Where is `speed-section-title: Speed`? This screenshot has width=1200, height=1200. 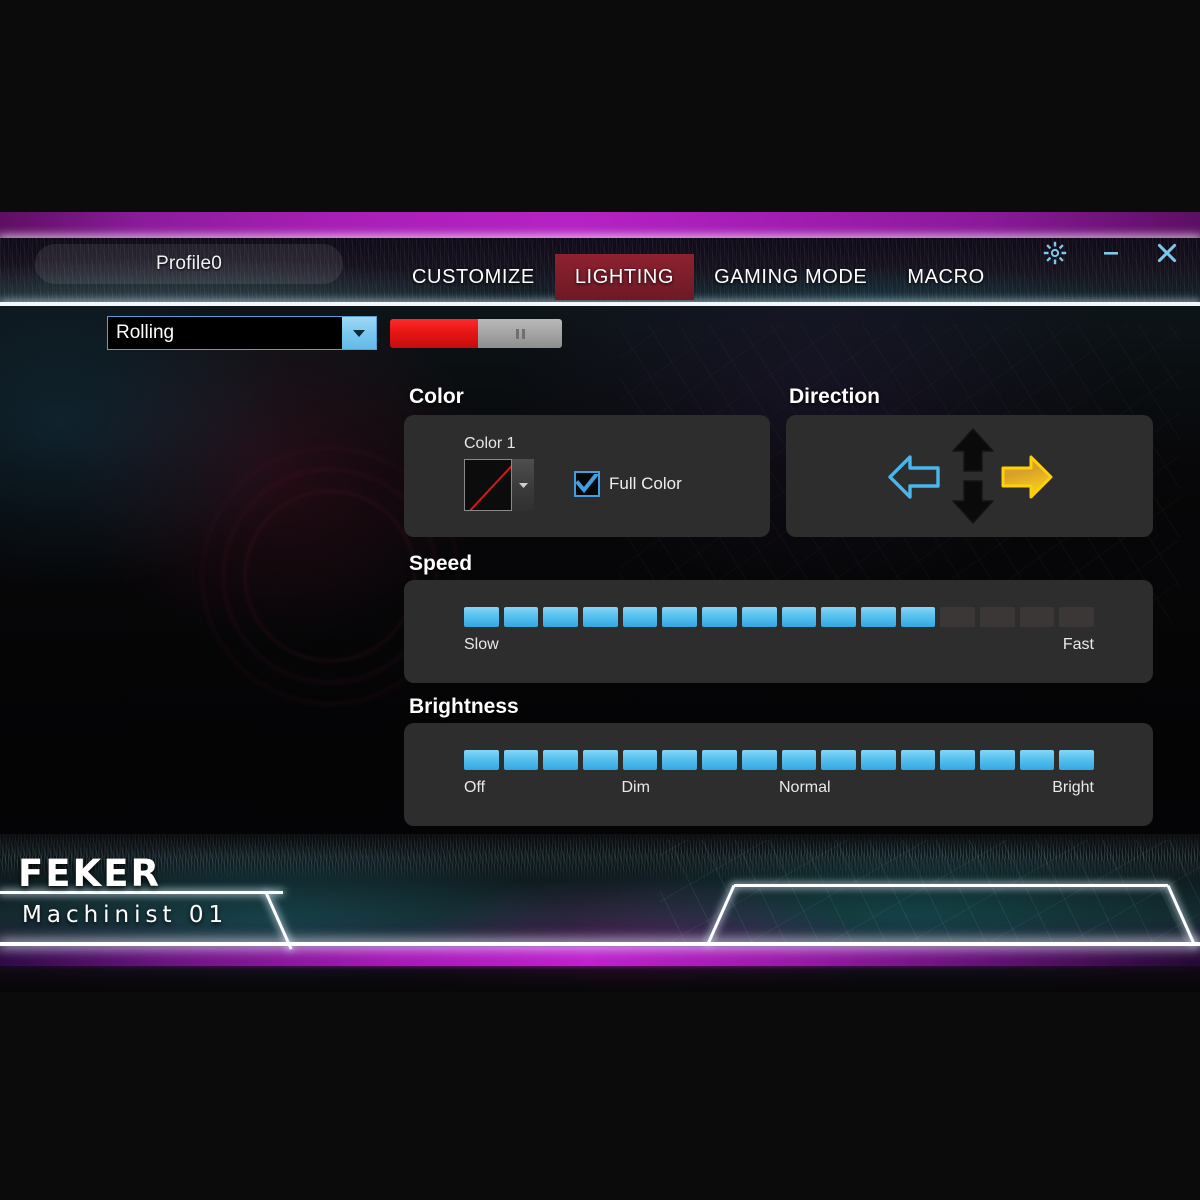
speed-section-title: Speed is located at coordinates (441, 563).